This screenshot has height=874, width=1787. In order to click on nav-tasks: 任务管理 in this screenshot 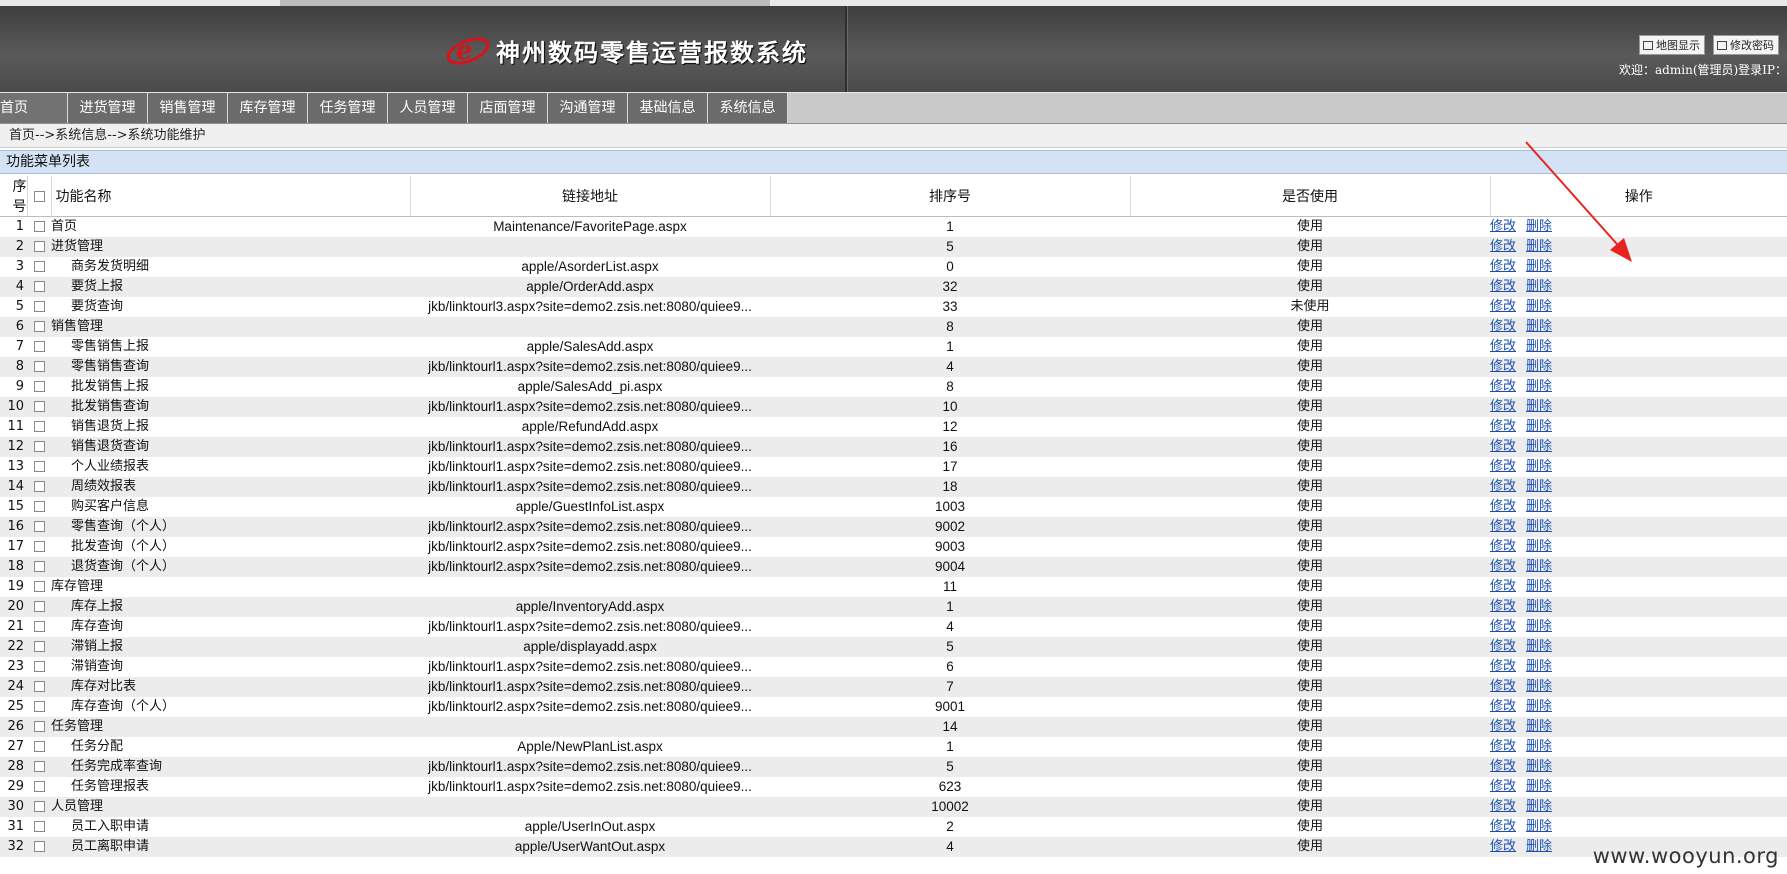, I will do `click(348, 108)`.